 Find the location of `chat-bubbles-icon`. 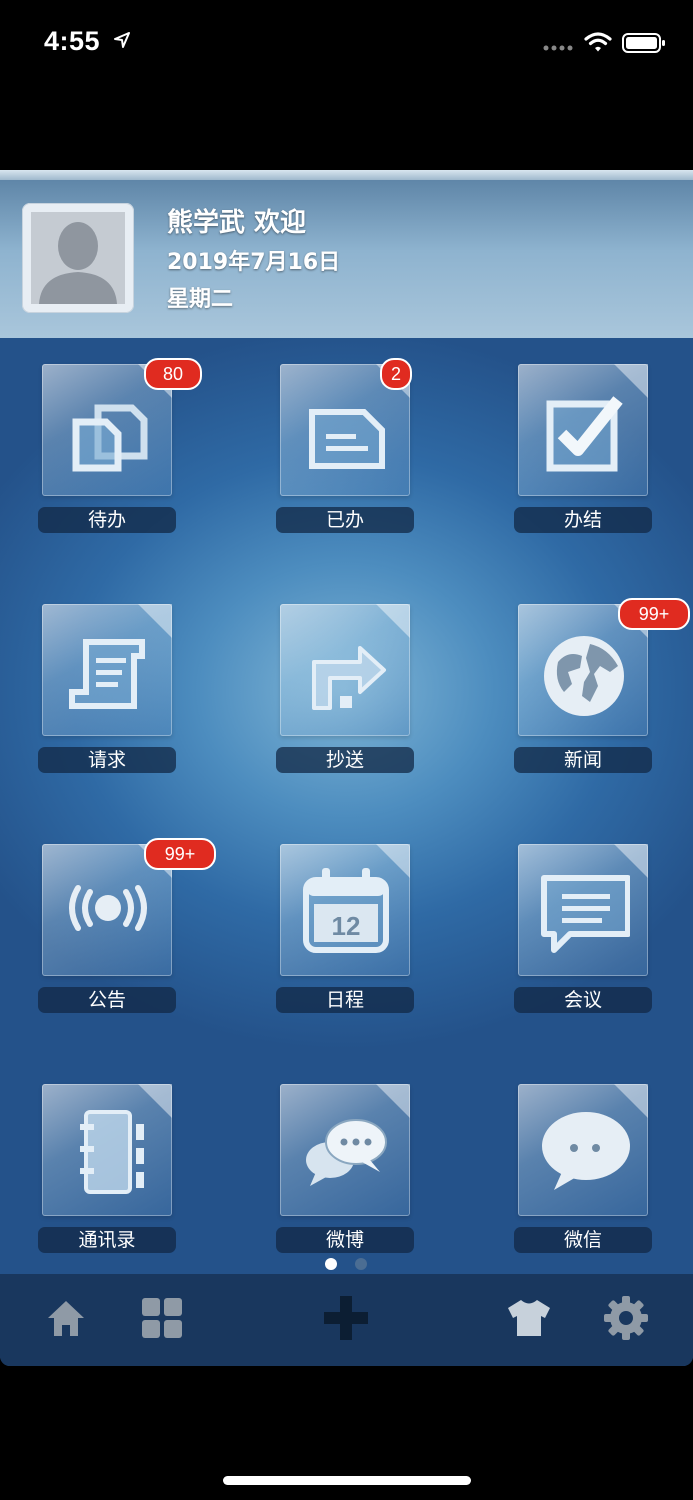

chat-bubbles-icon is located at coordinates (346, 1152).